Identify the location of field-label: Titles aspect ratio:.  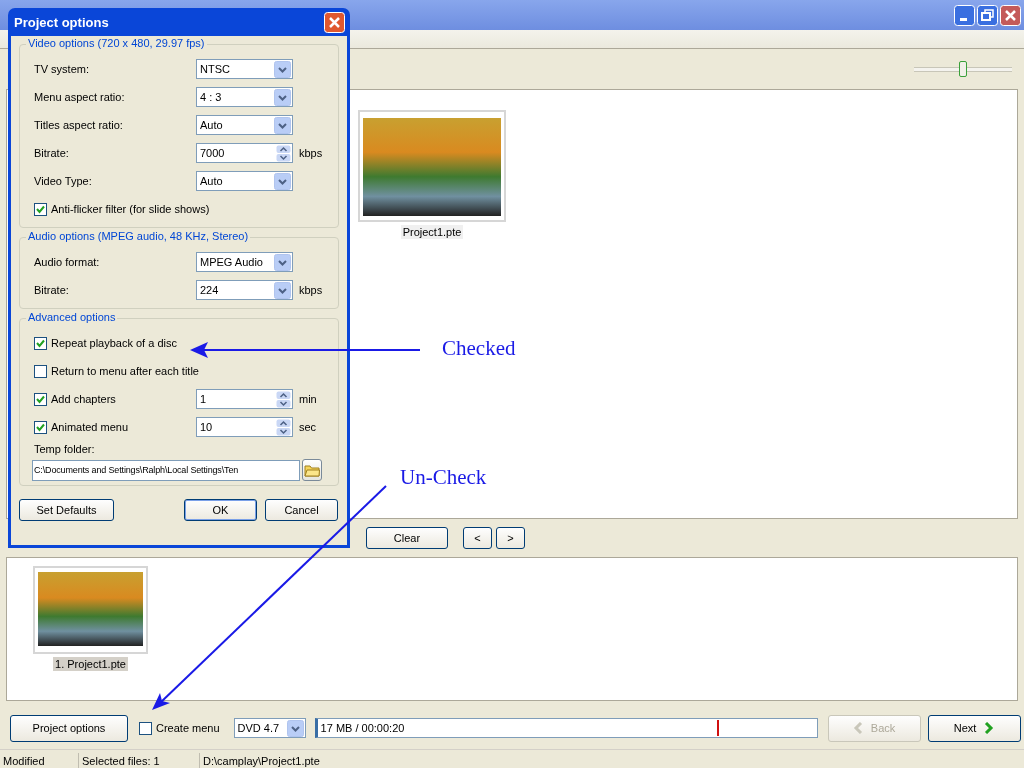
(79, 125).